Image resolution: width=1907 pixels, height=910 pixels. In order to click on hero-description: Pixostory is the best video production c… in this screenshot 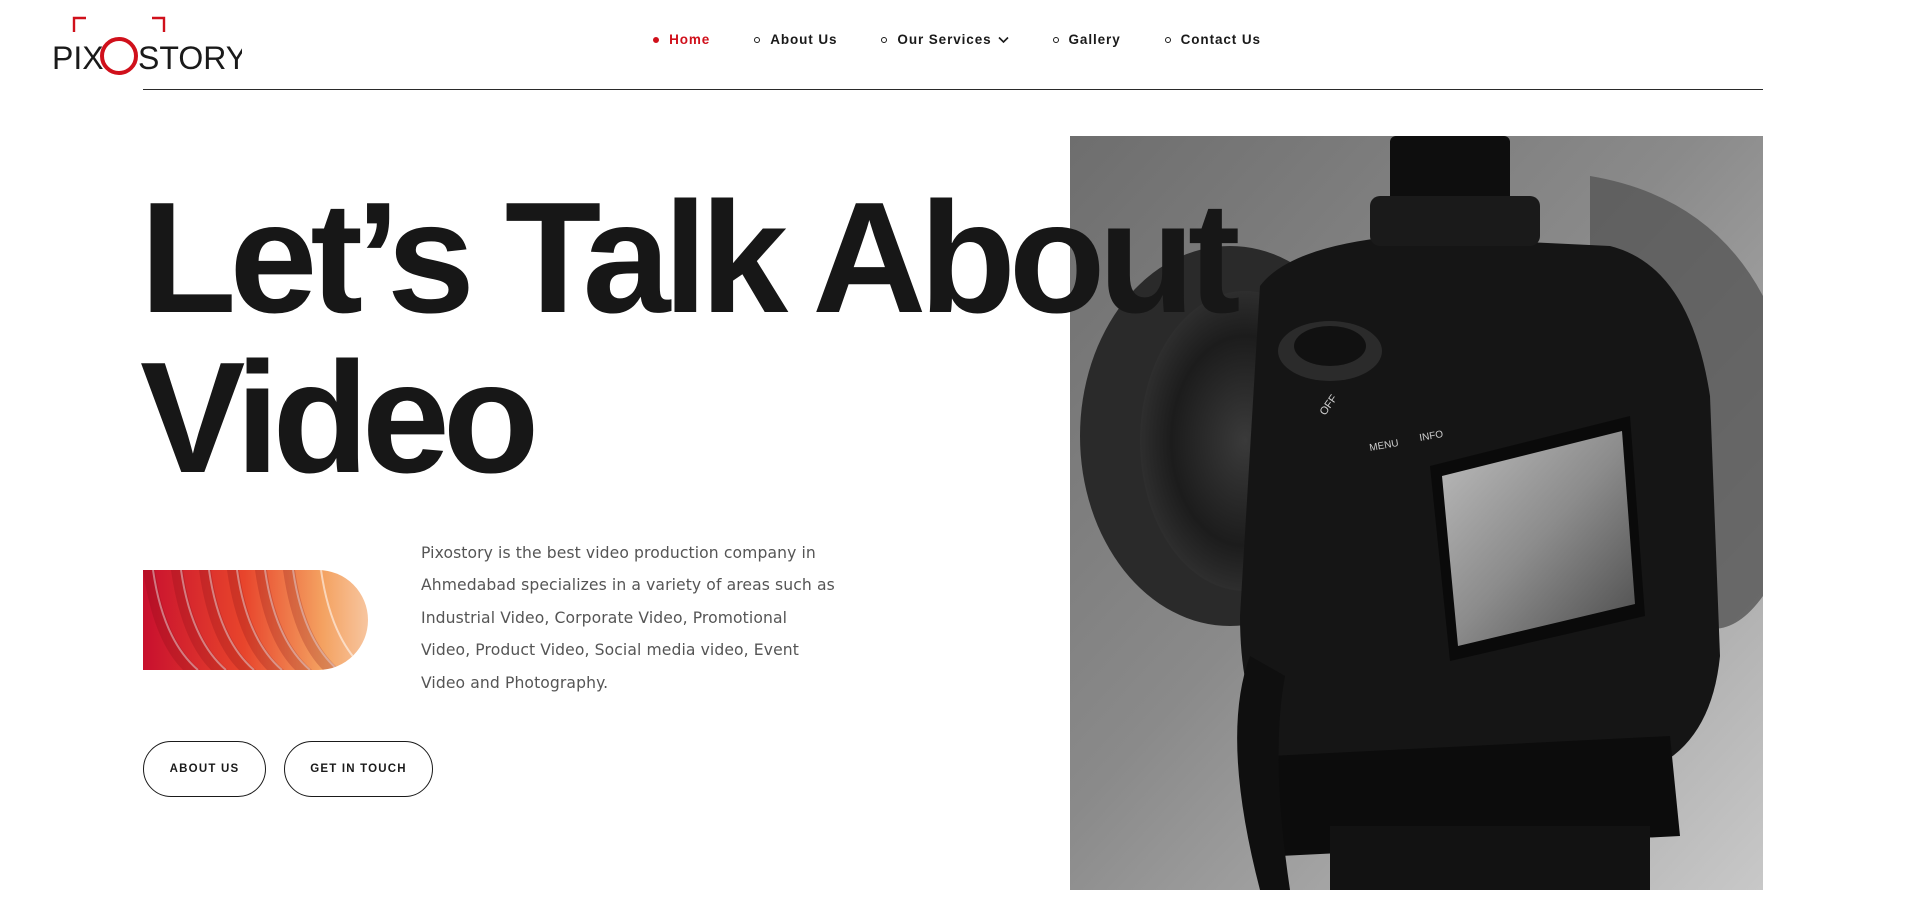, I will do `click(628, 618)`.